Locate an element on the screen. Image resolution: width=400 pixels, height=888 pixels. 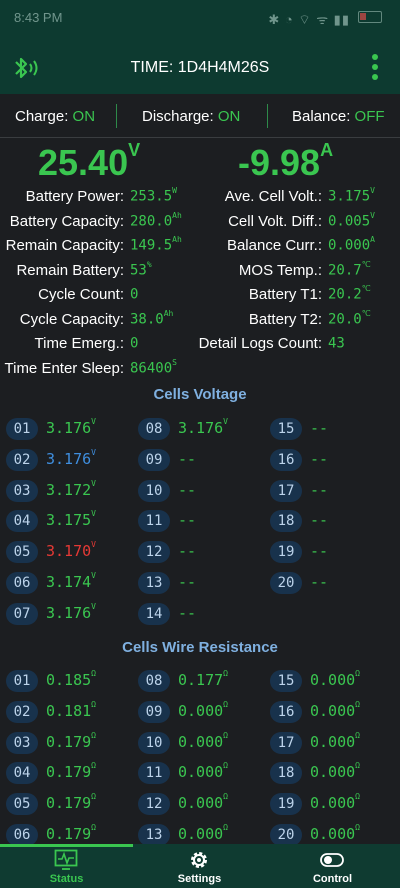
info-unit: ℃ is located at coordinates (366, 288).